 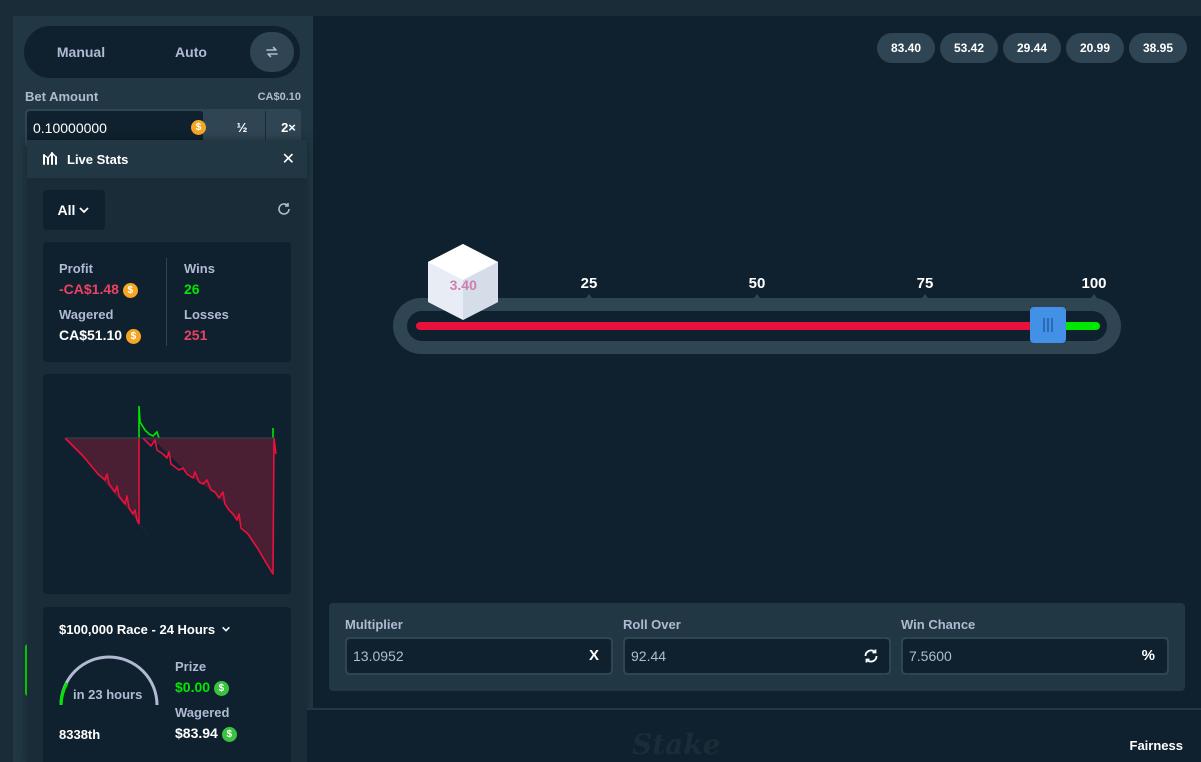 What do you see at coordinates (193, 687) in the screenshot?
I see `race-prize-amount: $0.00` at bounding box center [193, 687].